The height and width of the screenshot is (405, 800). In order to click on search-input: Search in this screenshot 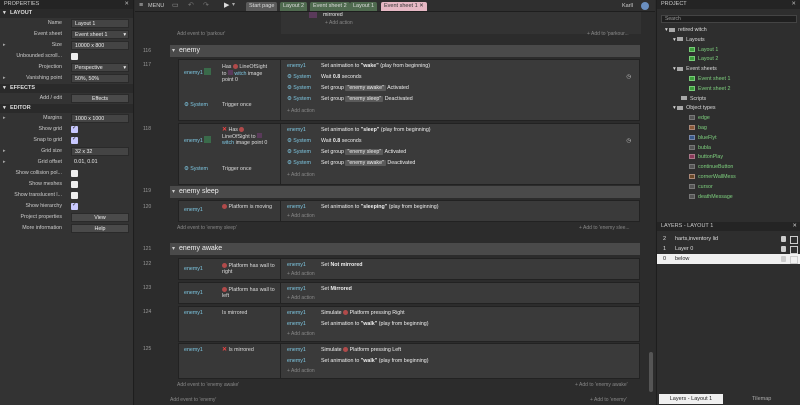, I will do `click(729, 19)`.